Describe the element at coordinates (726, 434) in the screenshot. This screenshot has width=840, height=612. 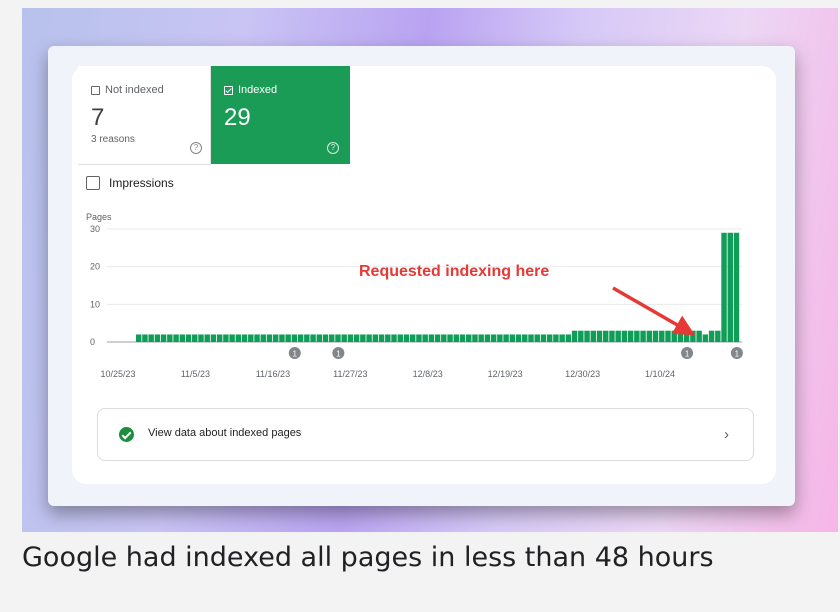
I see `chevron-right-icon: ›` at that location.